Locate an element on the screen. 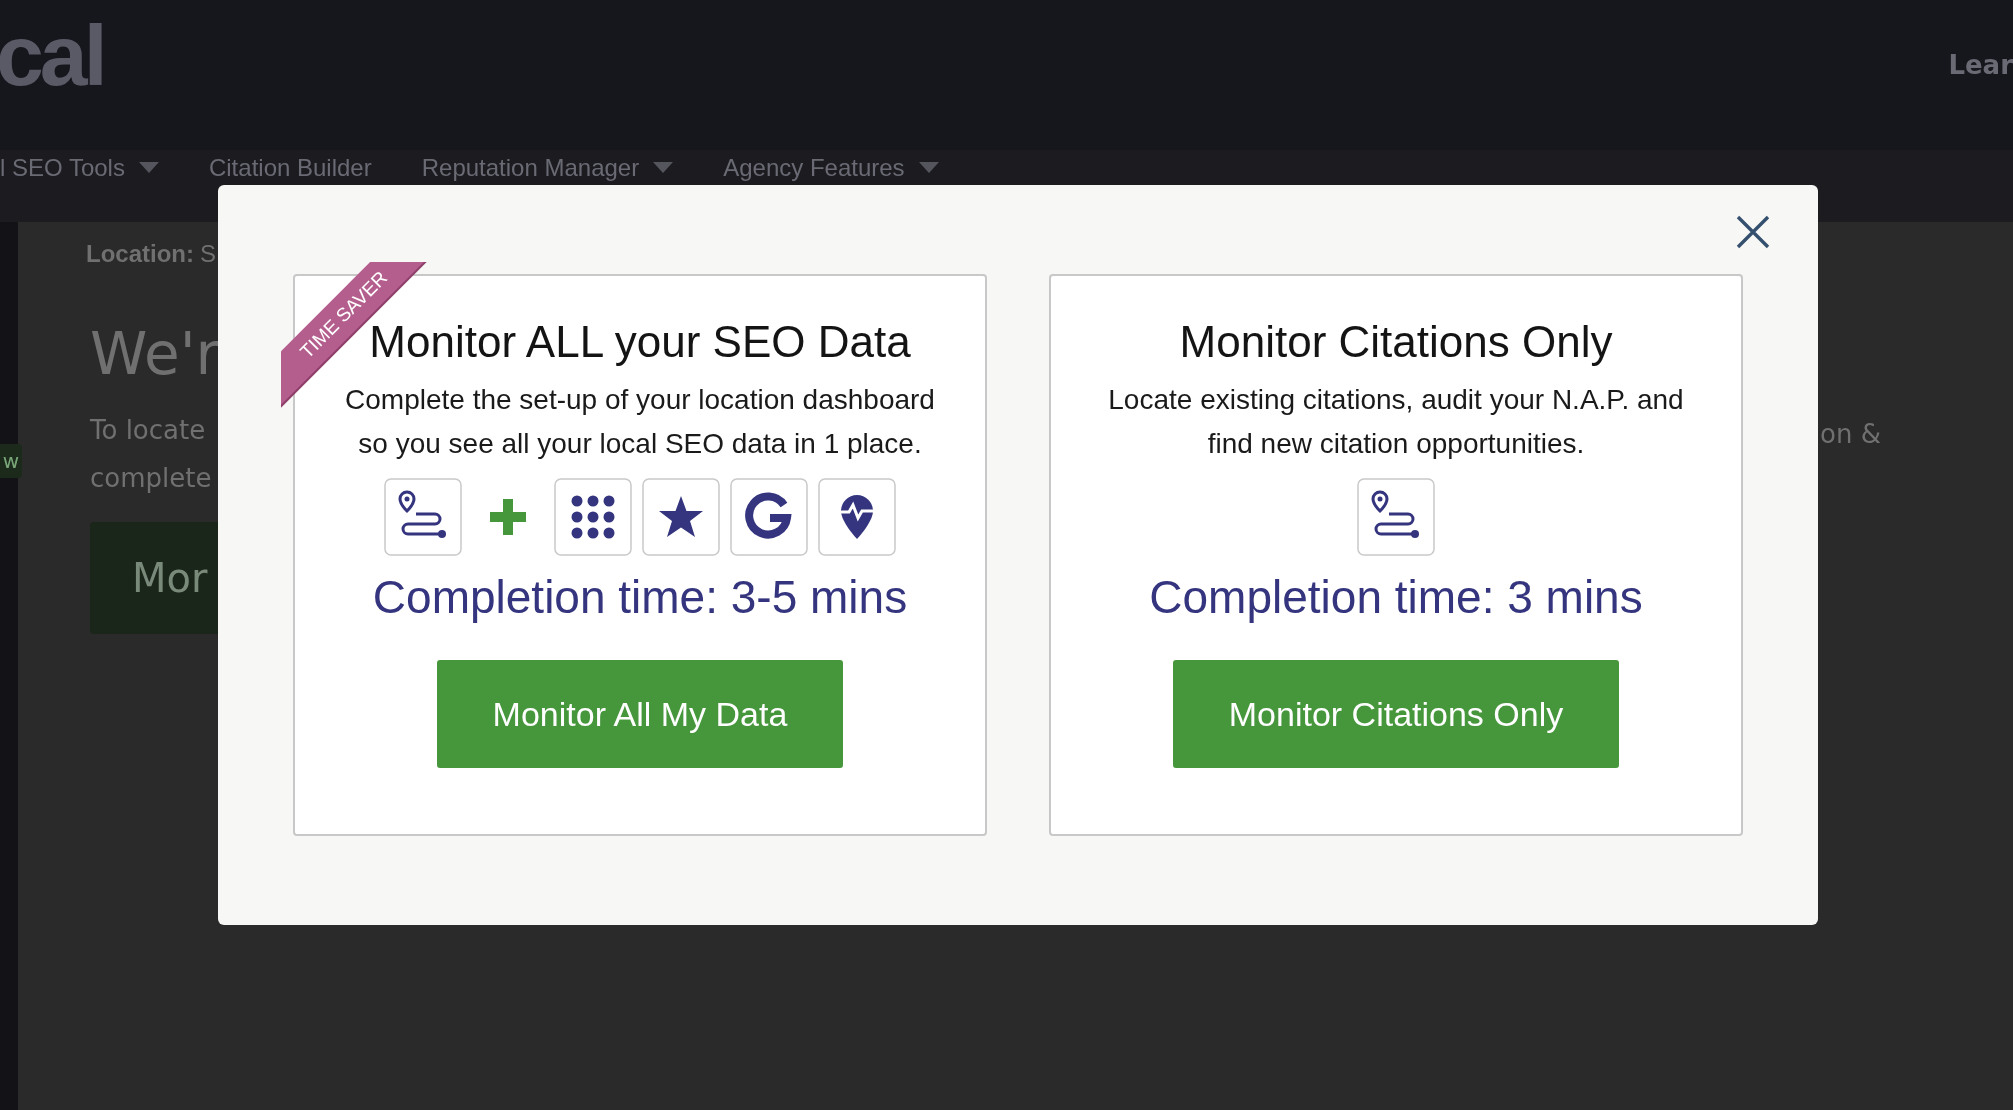  side-badge: w is located at coordinates (11, 461).